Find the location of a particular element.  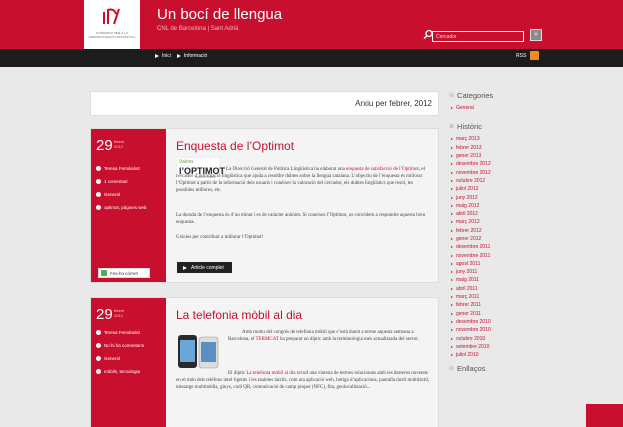

archive-link: març 2013 is located at coordinates (494, 139).